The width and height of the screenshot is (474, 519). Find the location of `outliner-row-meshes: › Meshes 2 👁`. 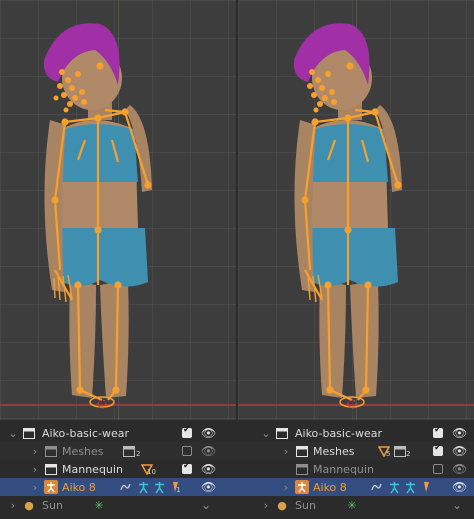

outliner-row-meshes: › Meshes 2 👁 is located at coordinates (118, 451).